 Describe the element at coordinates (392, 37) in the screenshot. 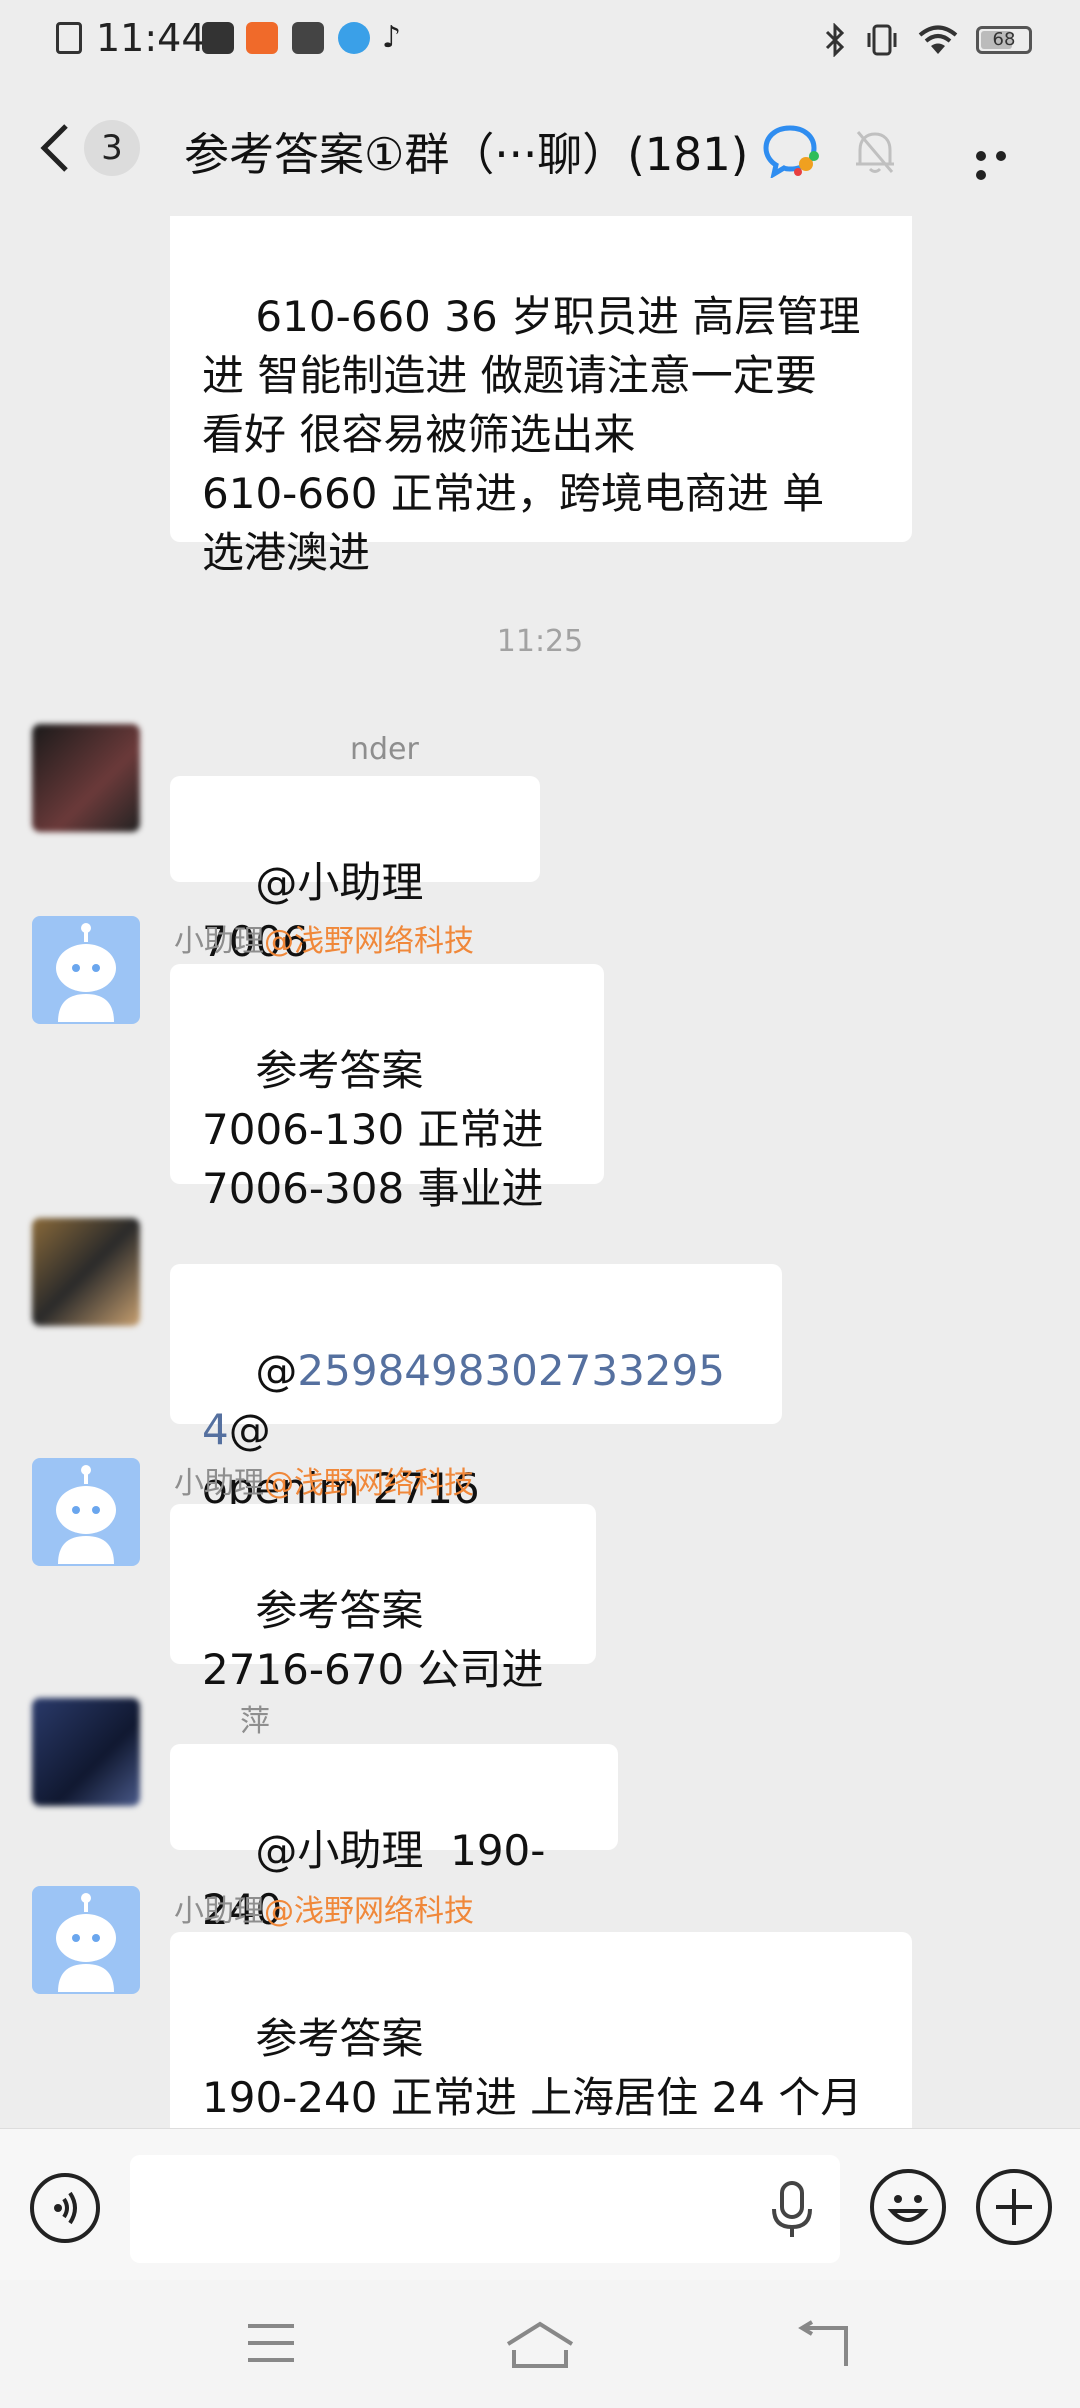

I see `tiktok-icon: ♪` at that location.